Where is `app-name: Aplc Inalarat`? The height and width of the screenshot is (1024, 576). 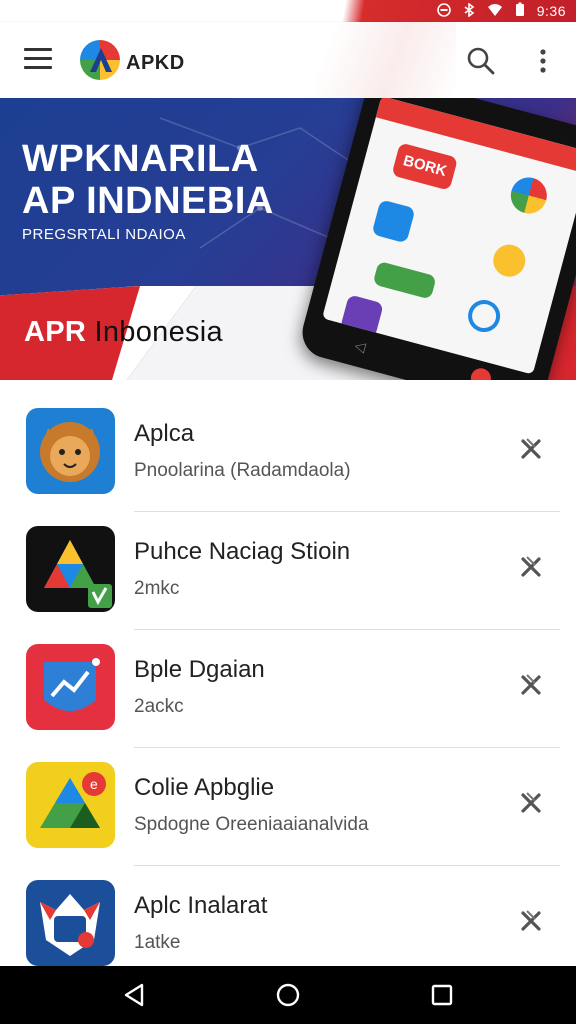
app-name: Aplc Inalarat is located at coordinates (201, 905).